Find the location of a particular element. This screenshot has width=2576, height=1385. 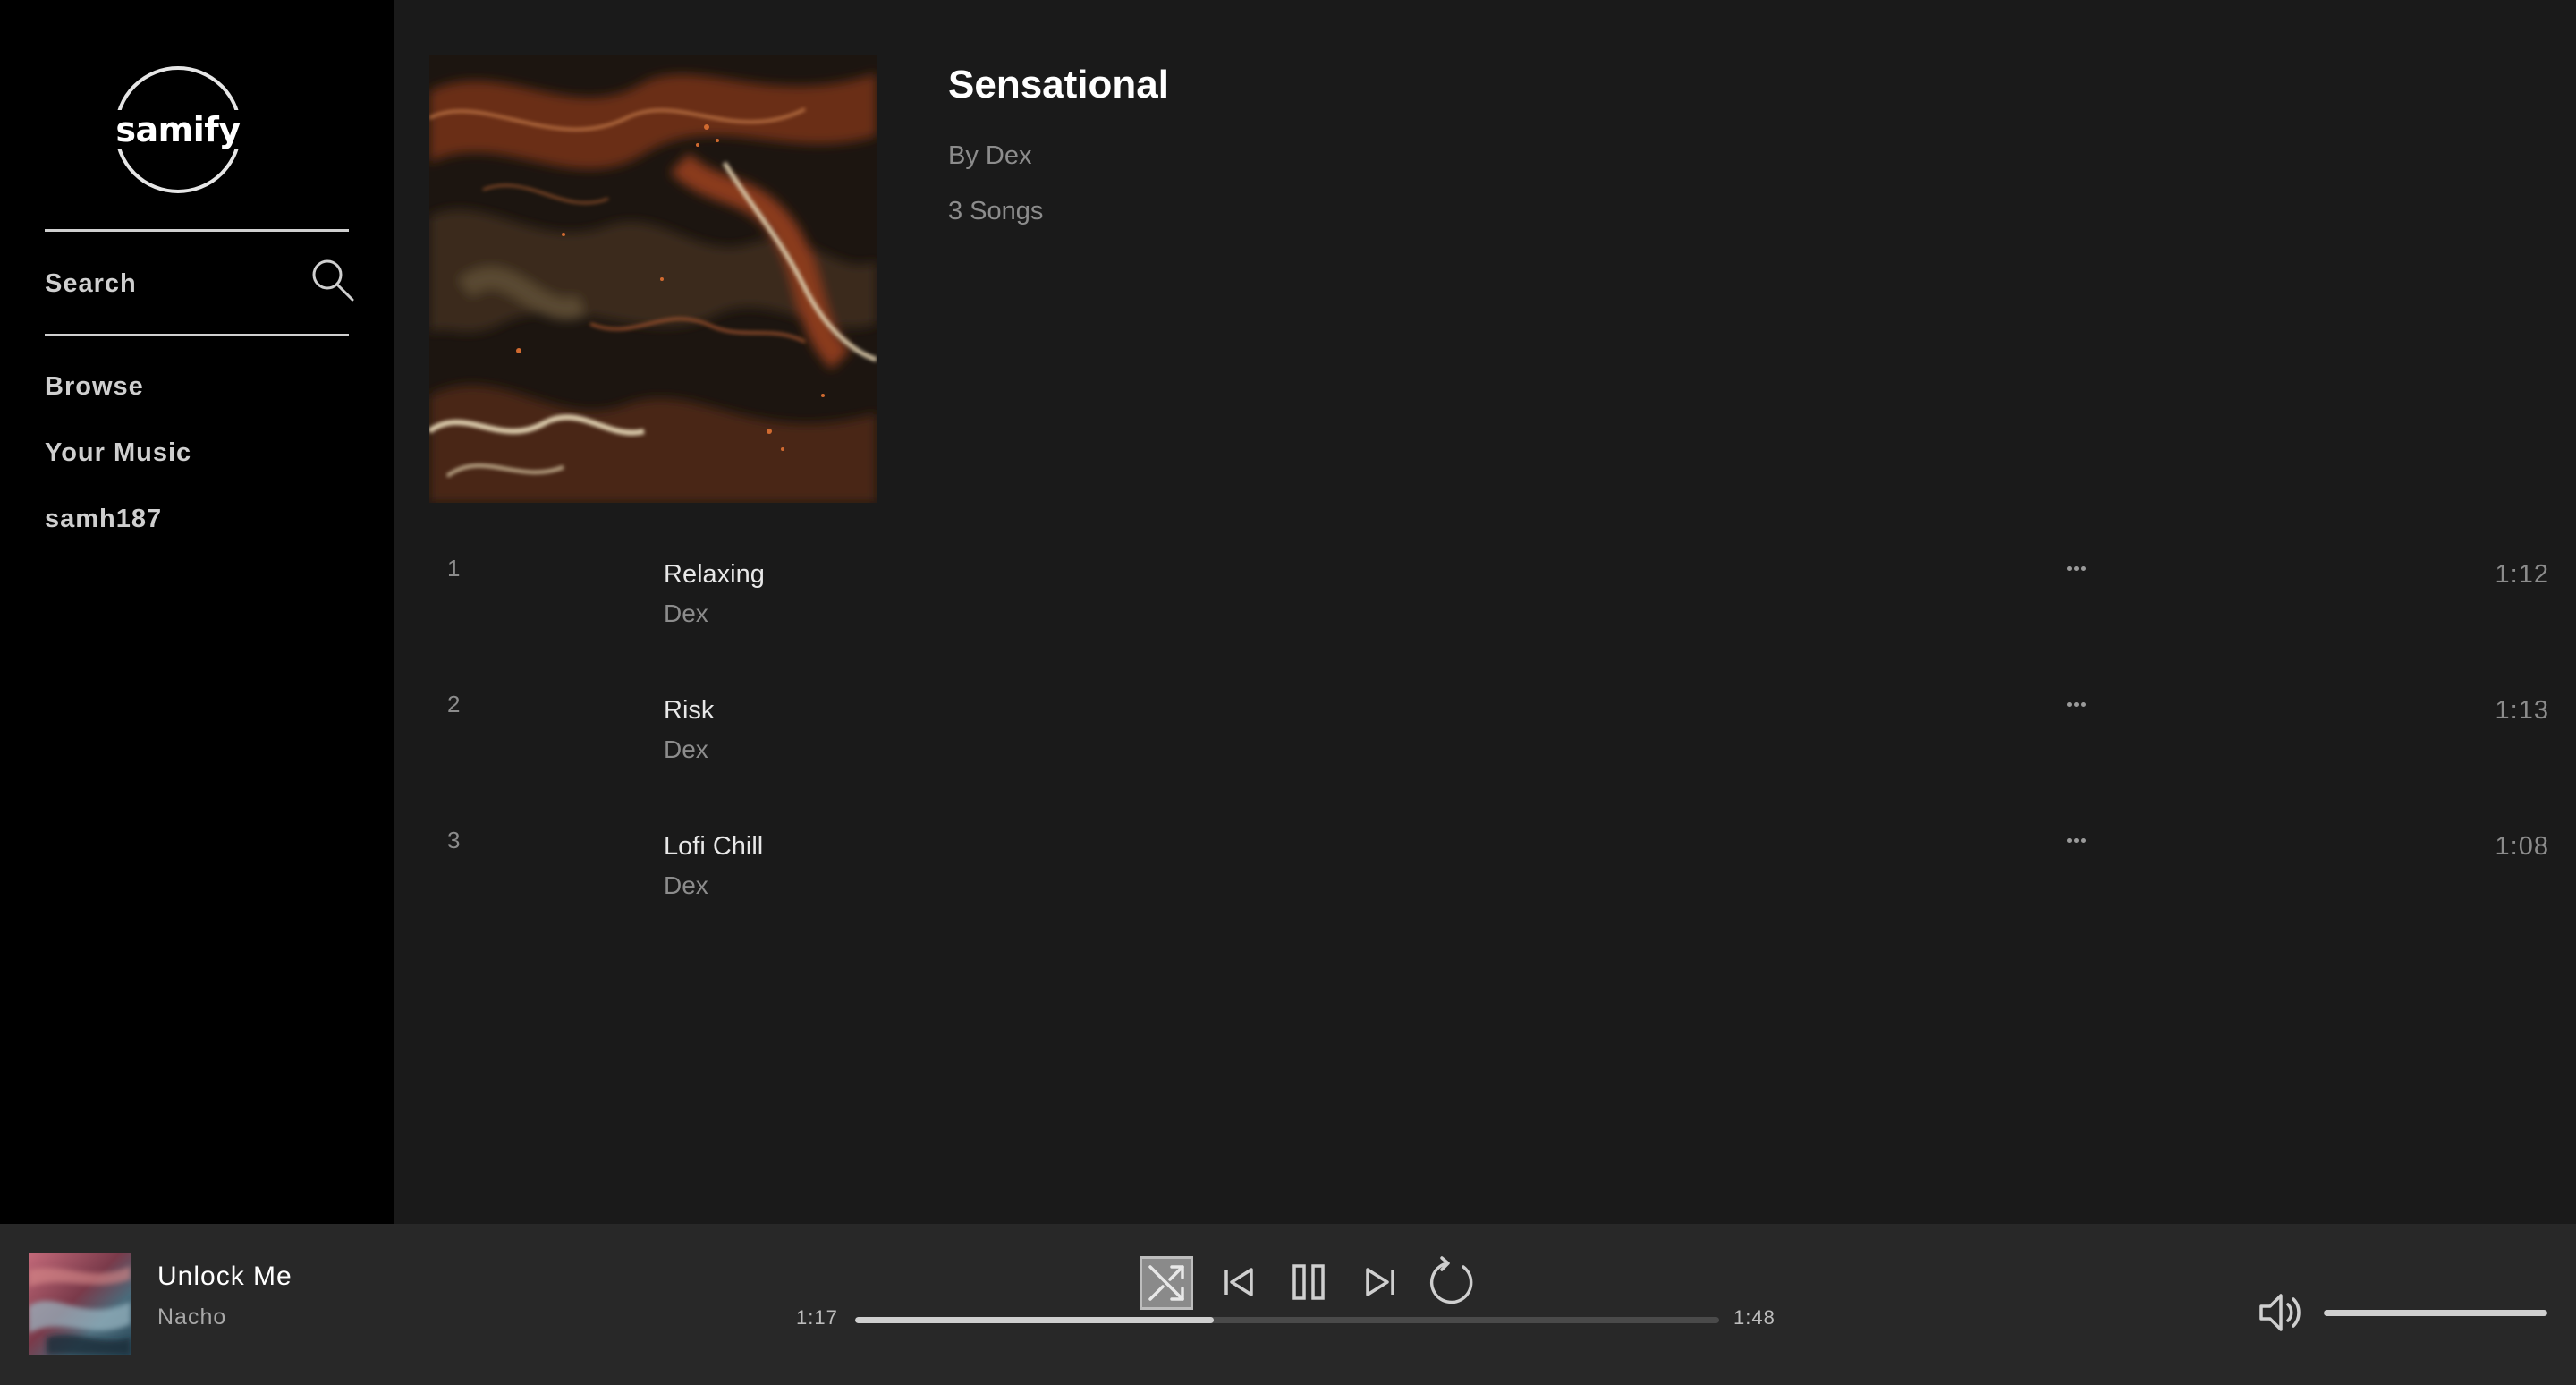

volume-fill is located at coordinates (2435, 1313).